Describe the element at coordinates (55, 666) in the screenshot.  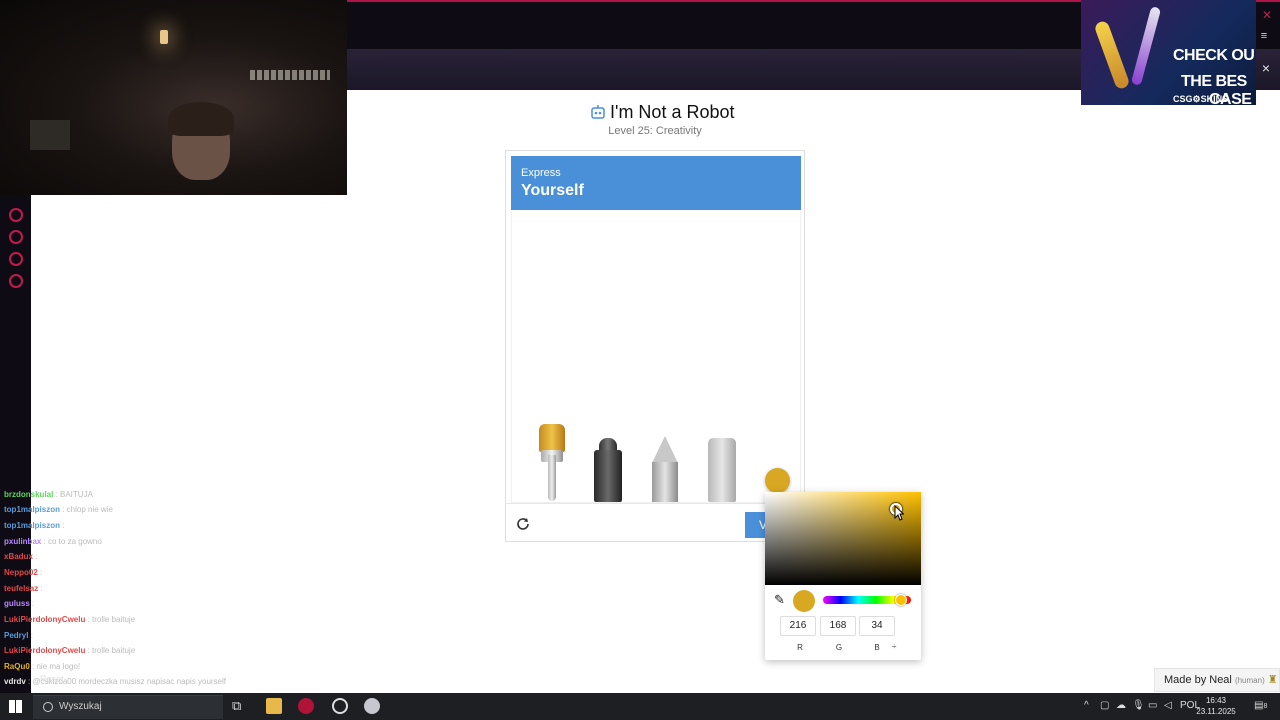
I see `chat-text: : nie ma logo!` at that location.